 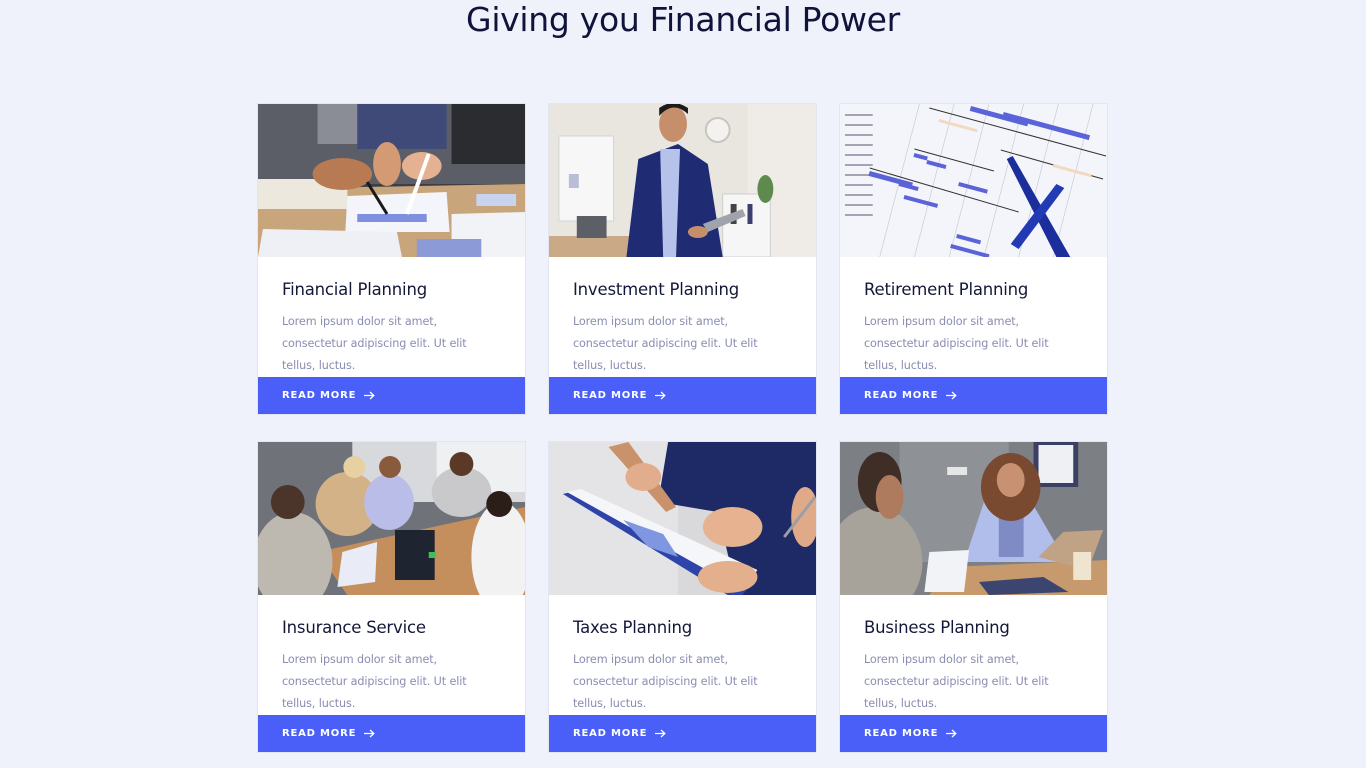 What do you see at coordinates (937, 627) in the screenshot?
I see `card-title: Business Planning` at bounding box center [937, 627].